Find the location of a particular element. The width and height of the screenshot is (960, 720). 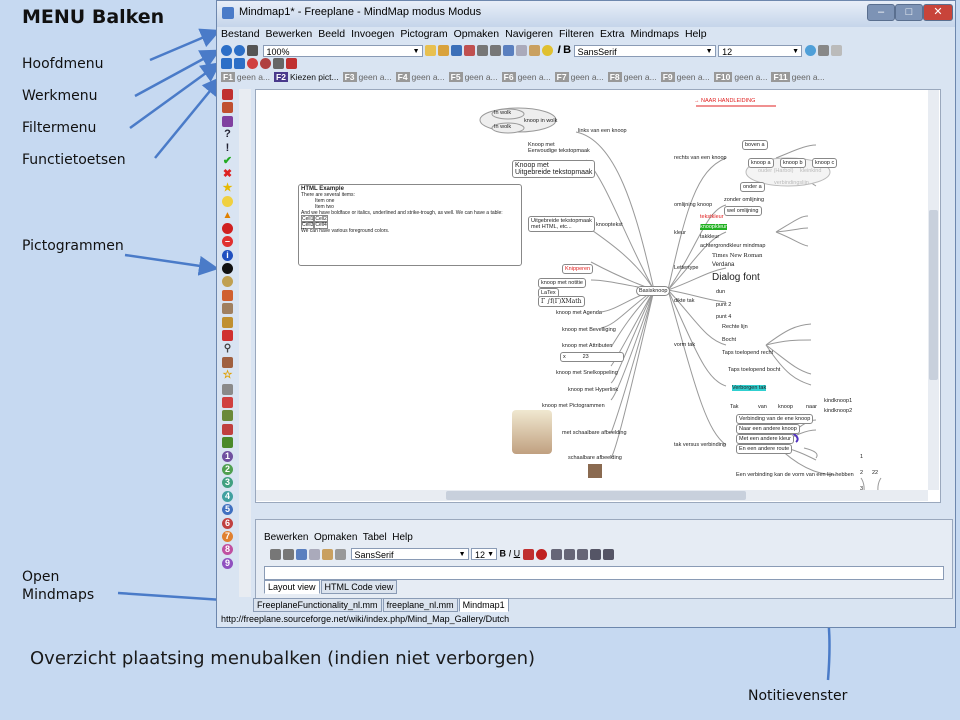

leaf-node: 22 is located at coordinates (875, 473).